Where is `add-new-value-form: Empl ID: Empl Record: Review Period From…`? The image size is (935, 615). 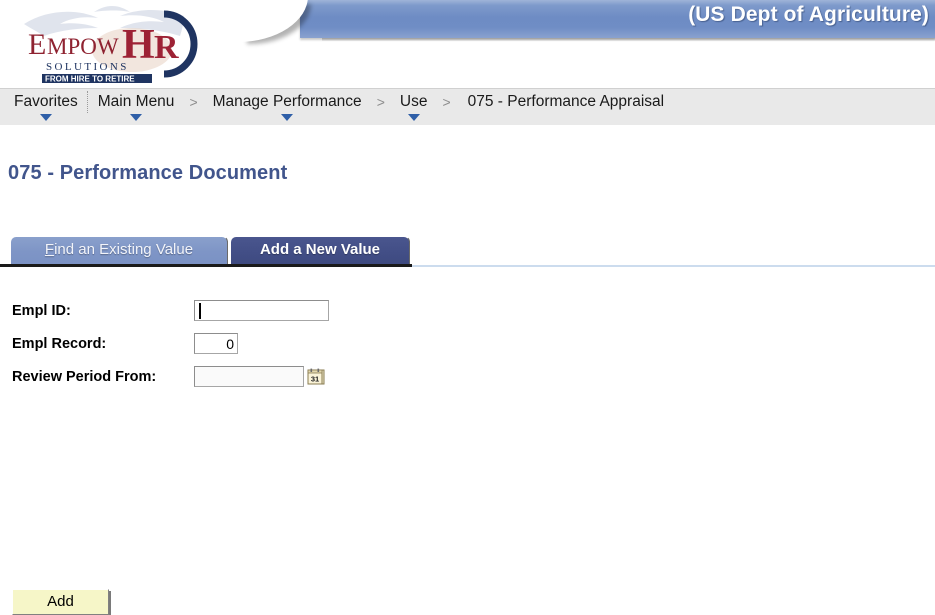
add-new-value-form: Empl ID: Empl Record: Review Period From… is located at coordinates (467, 344).